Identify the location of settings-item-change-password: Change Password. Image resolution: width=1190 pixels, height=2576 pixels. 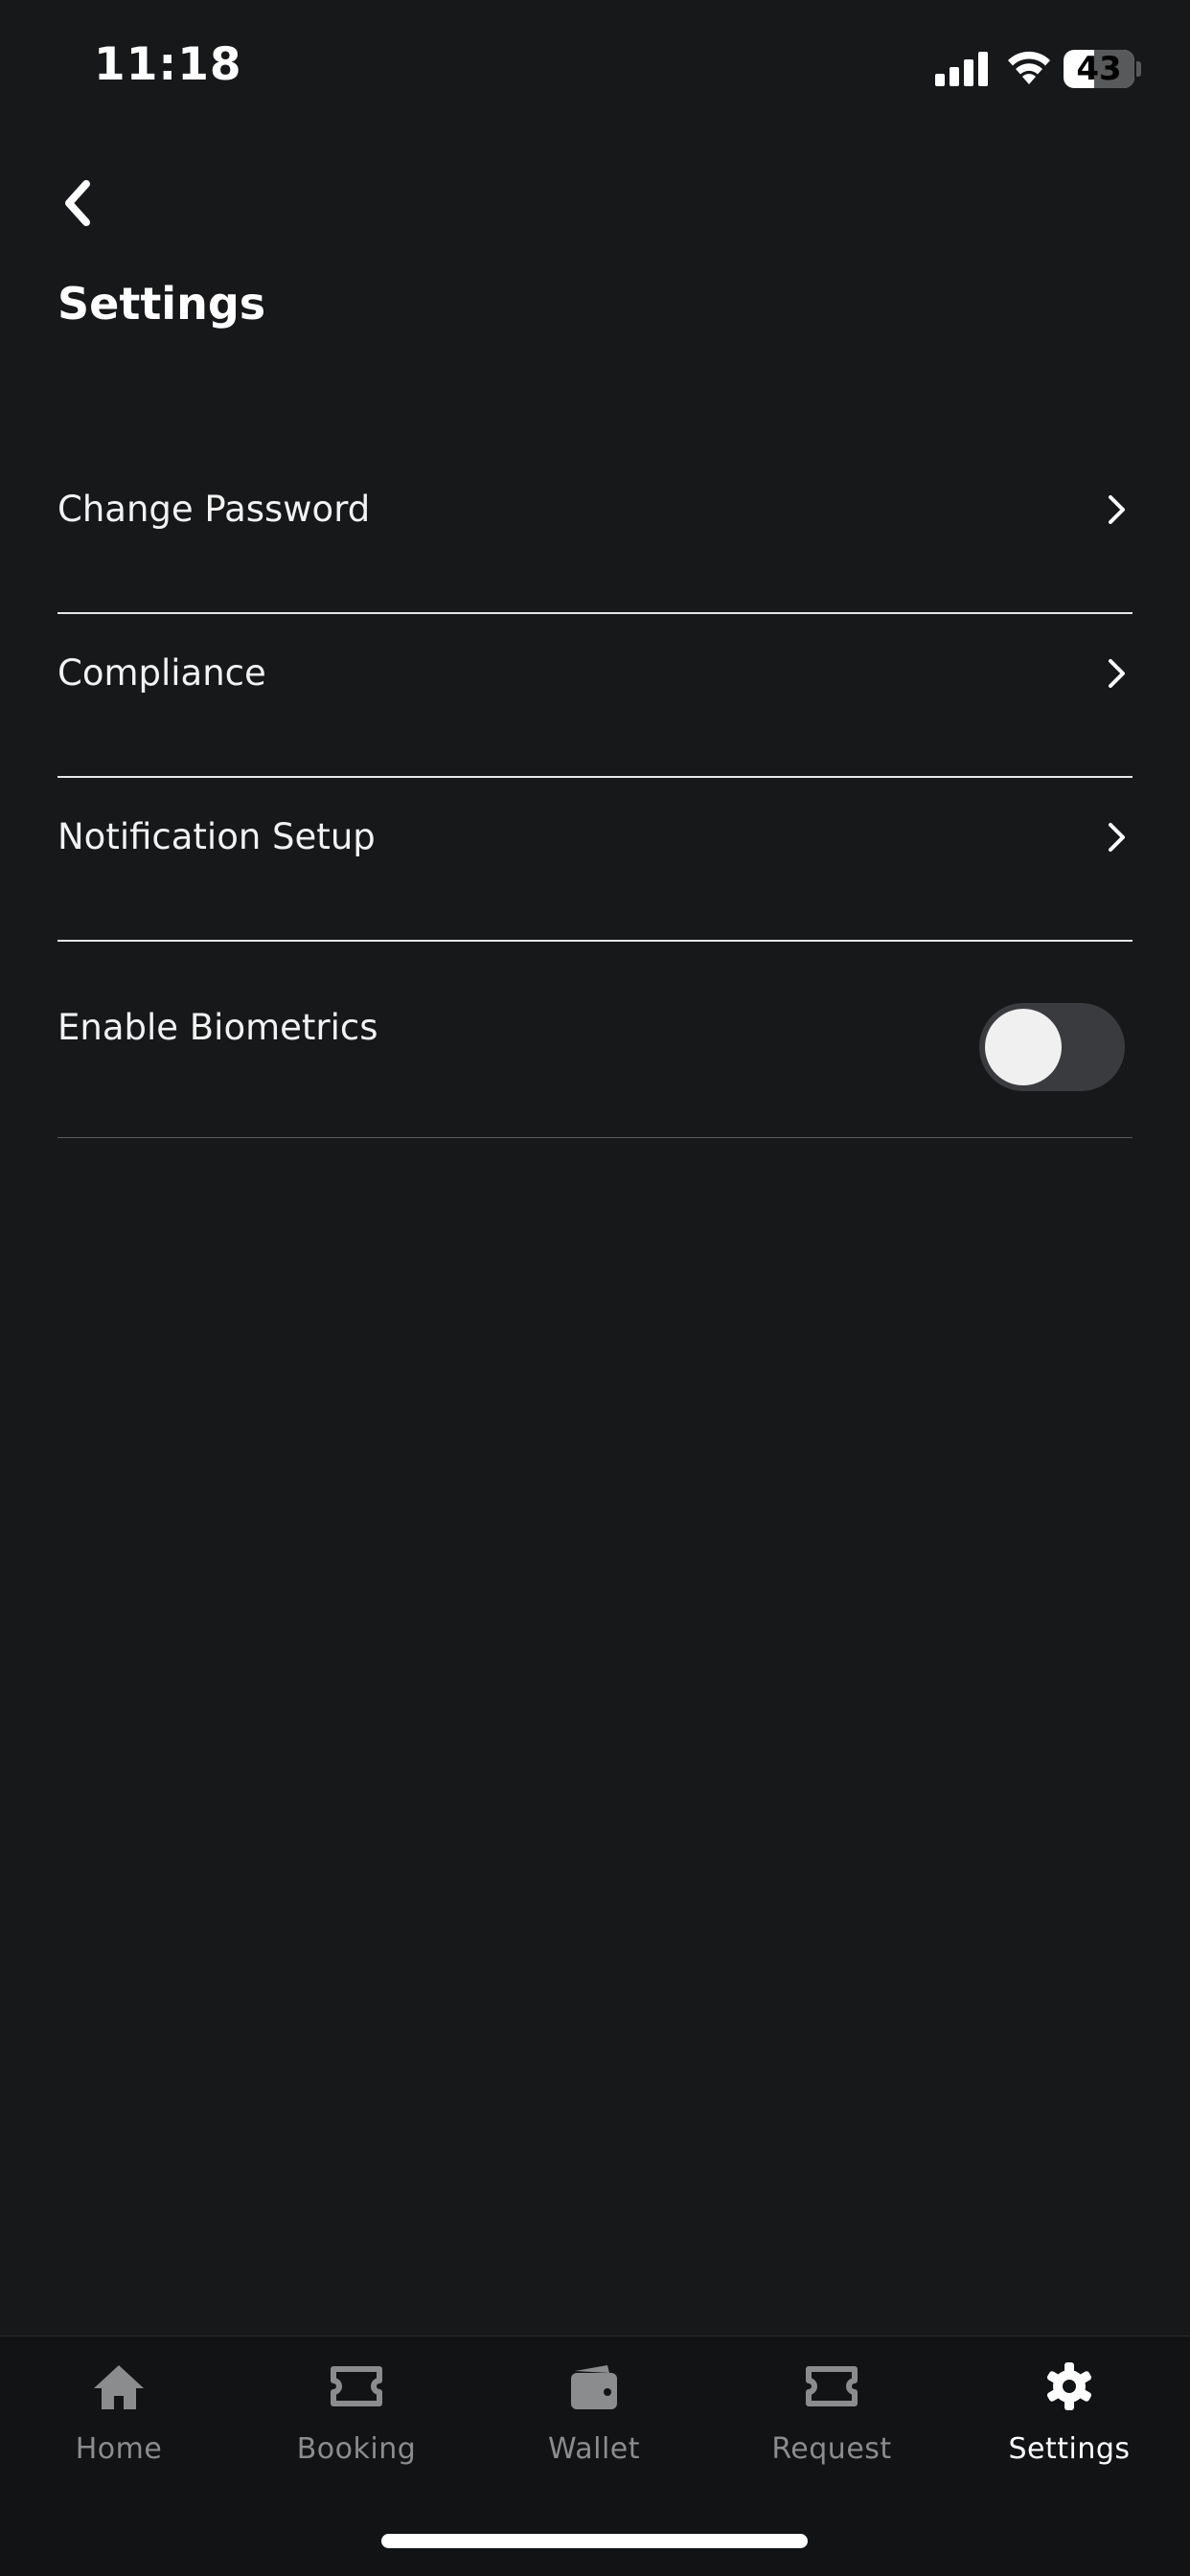
(595, 532).